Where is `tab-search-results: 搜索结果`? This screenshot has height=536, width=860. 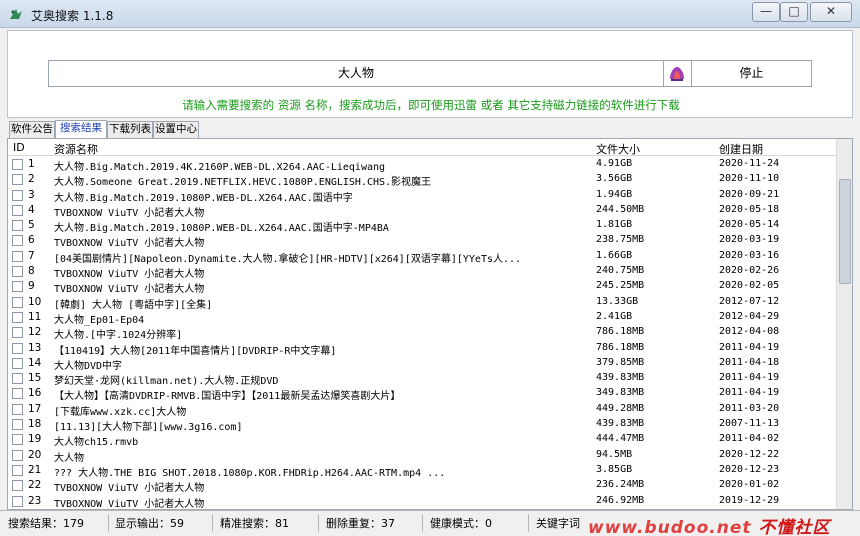
tab-search-results: 搜索结果 is located at coordinates (81, 129).